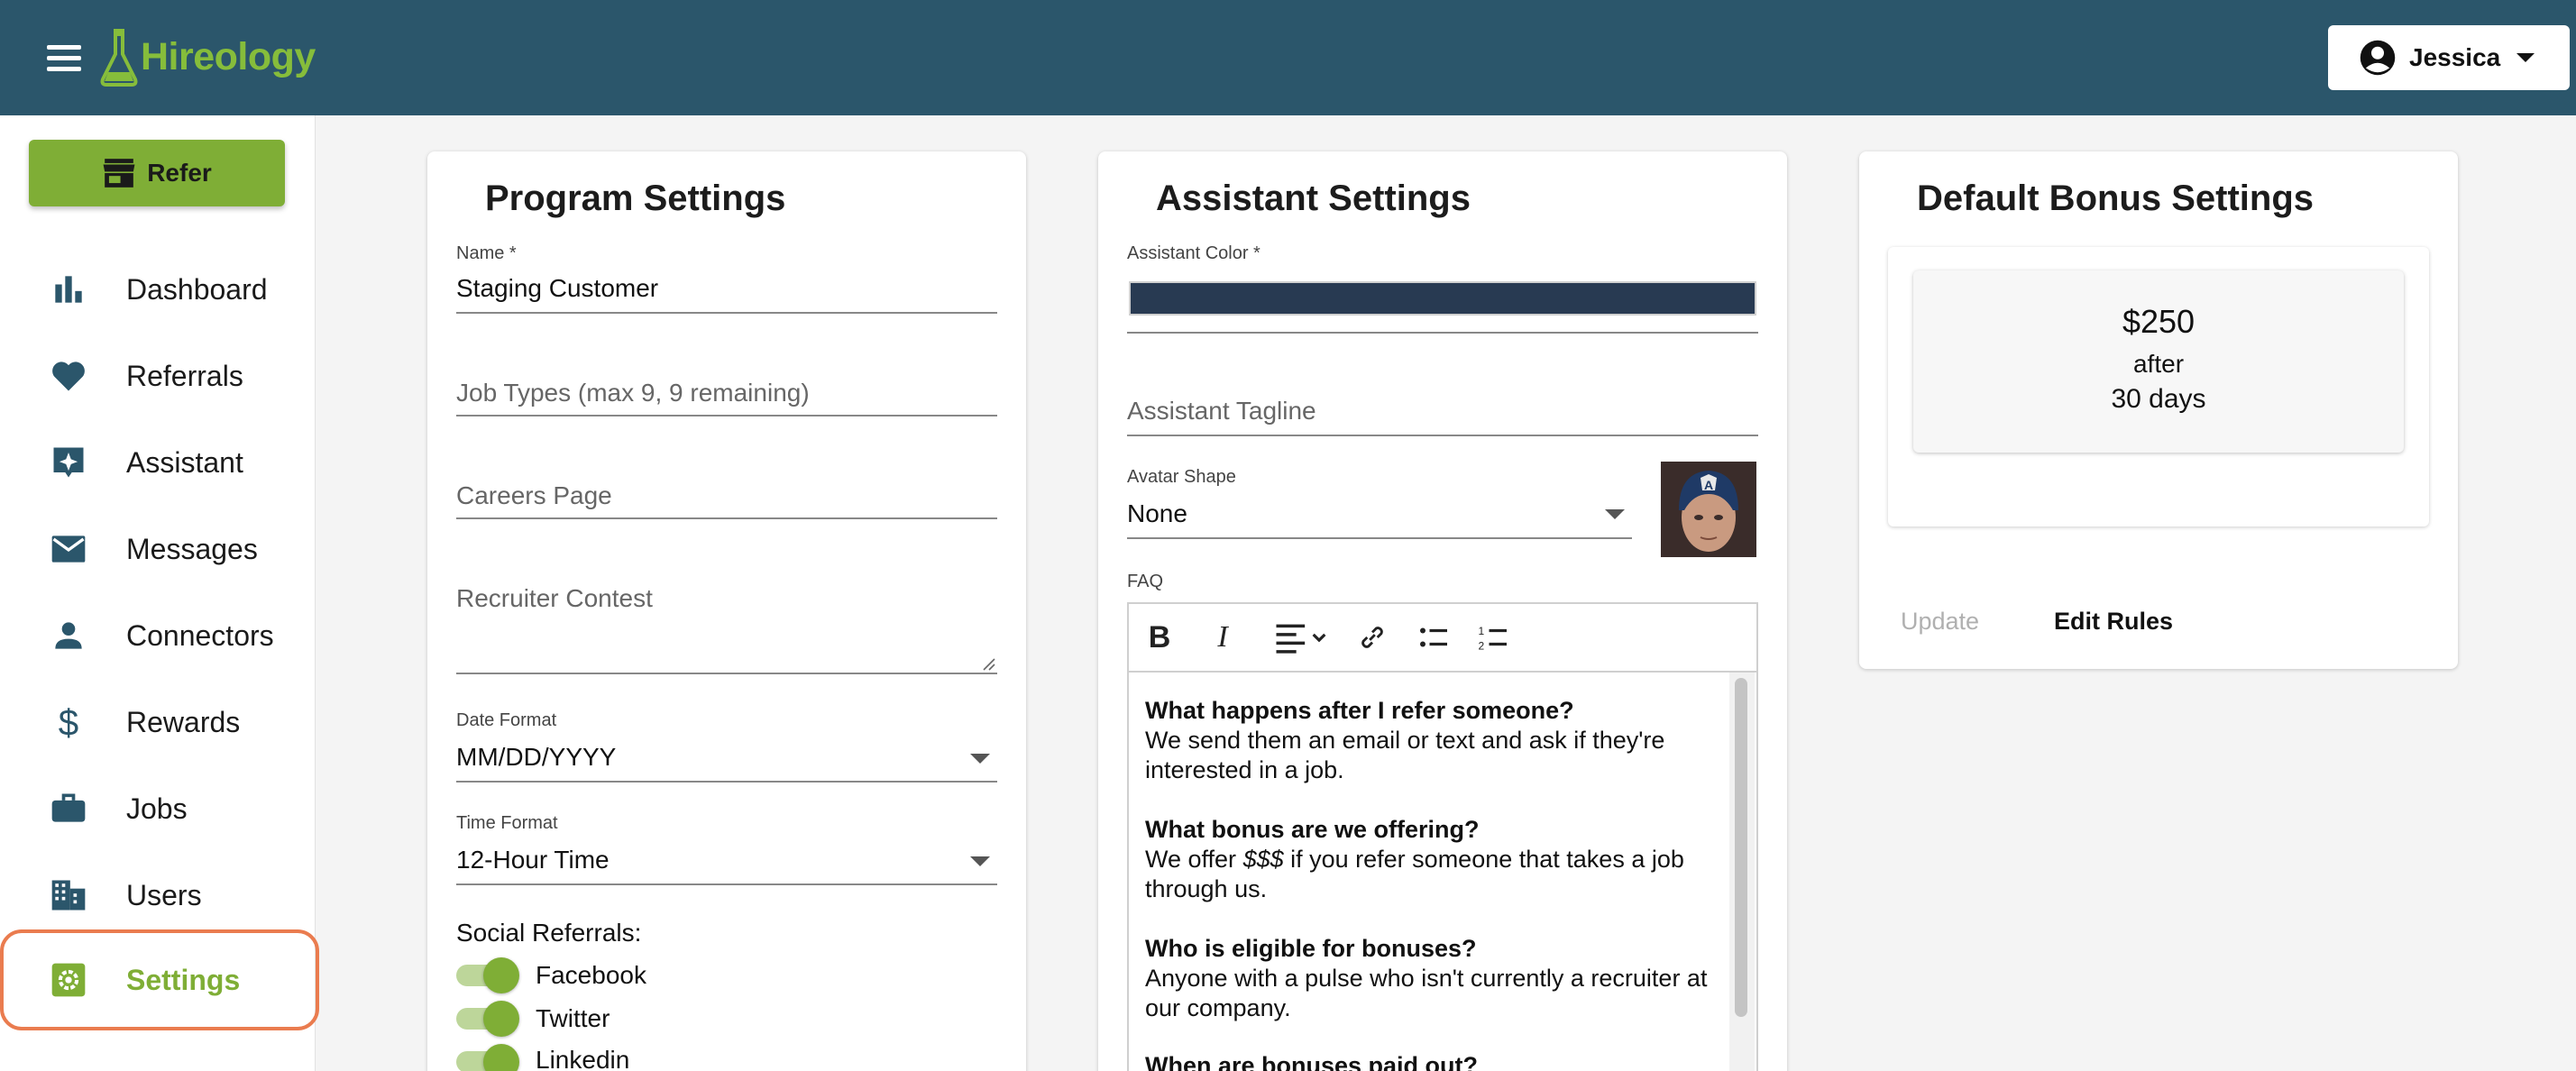  What do you see at coordinates (1433, 637) in the screenshot?
I see `bullet-list-icon` at bounding box center [1433, 637].